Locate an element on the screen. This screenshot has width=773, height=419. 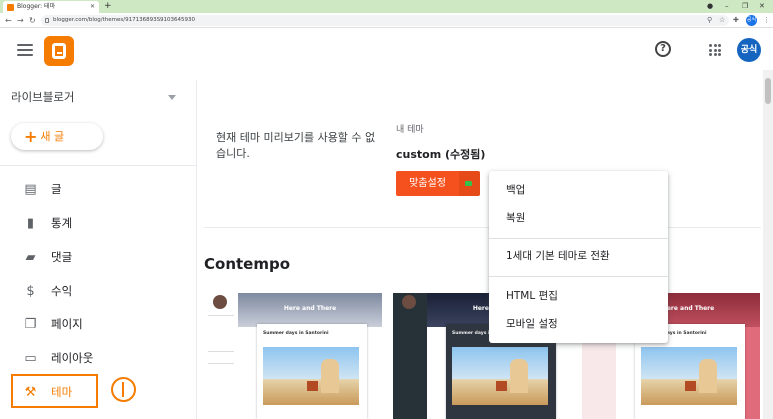
record-icon: ● is located at coordinates (710, 6).